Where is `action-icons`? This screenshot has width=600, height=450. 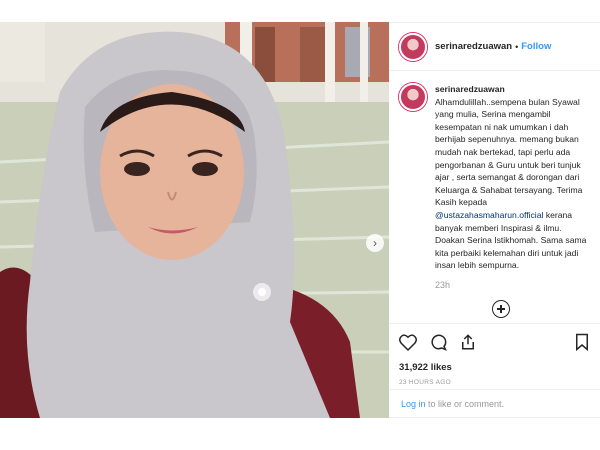
action-icons is located at coordinates (494, 342).